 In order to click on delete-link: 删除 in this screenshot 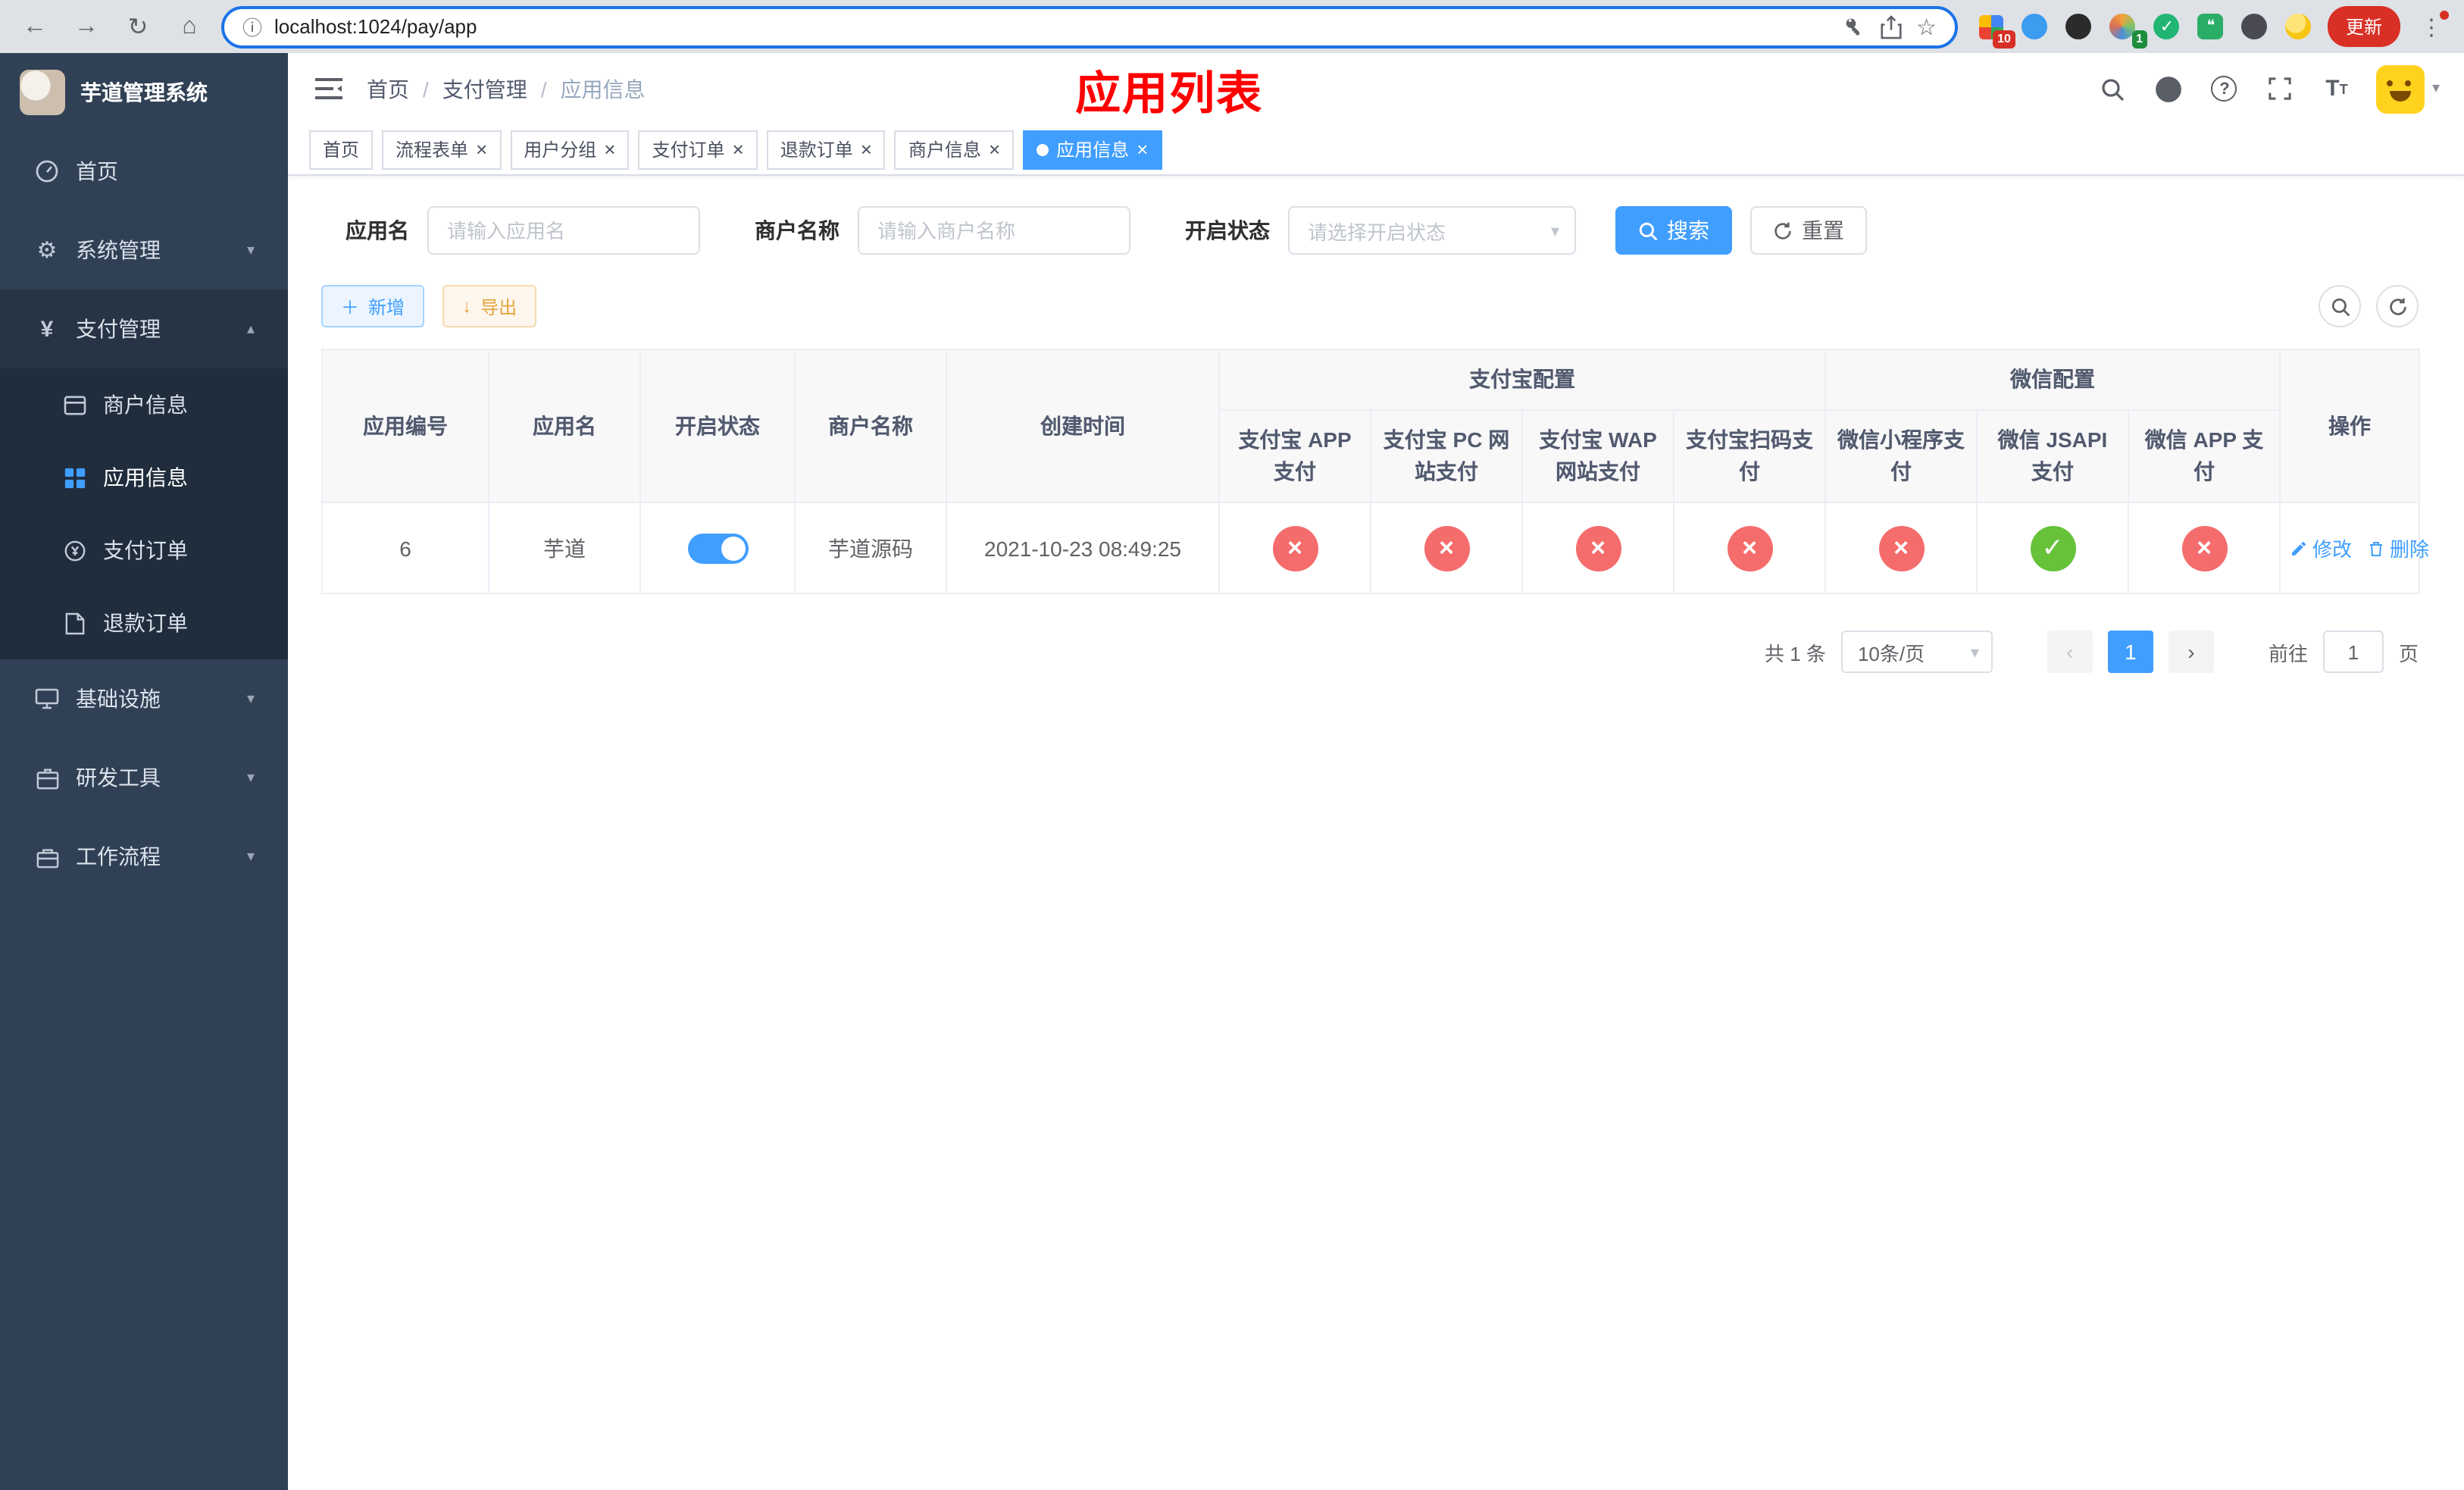, I will do `click(2398, 548)`.